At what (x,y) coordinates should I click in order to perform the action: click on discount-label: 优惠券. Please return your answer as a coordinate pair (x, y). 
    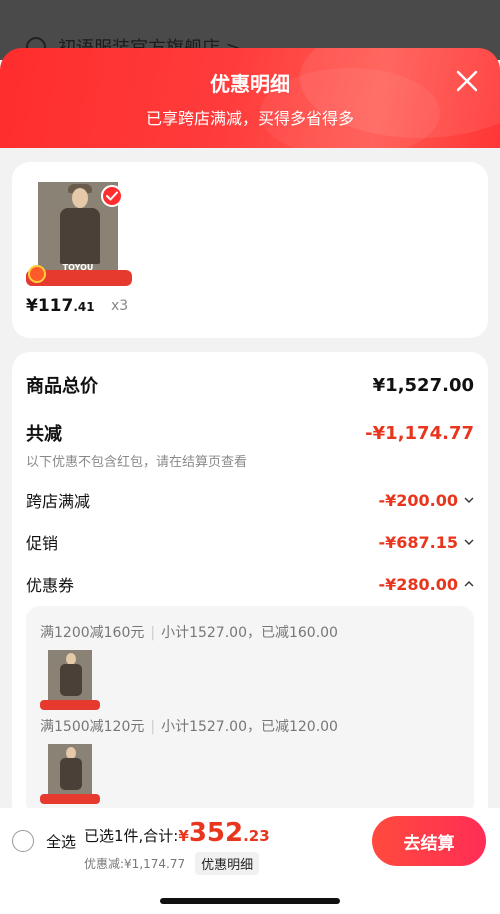
    Looking at the image, I should click on (50, 585).